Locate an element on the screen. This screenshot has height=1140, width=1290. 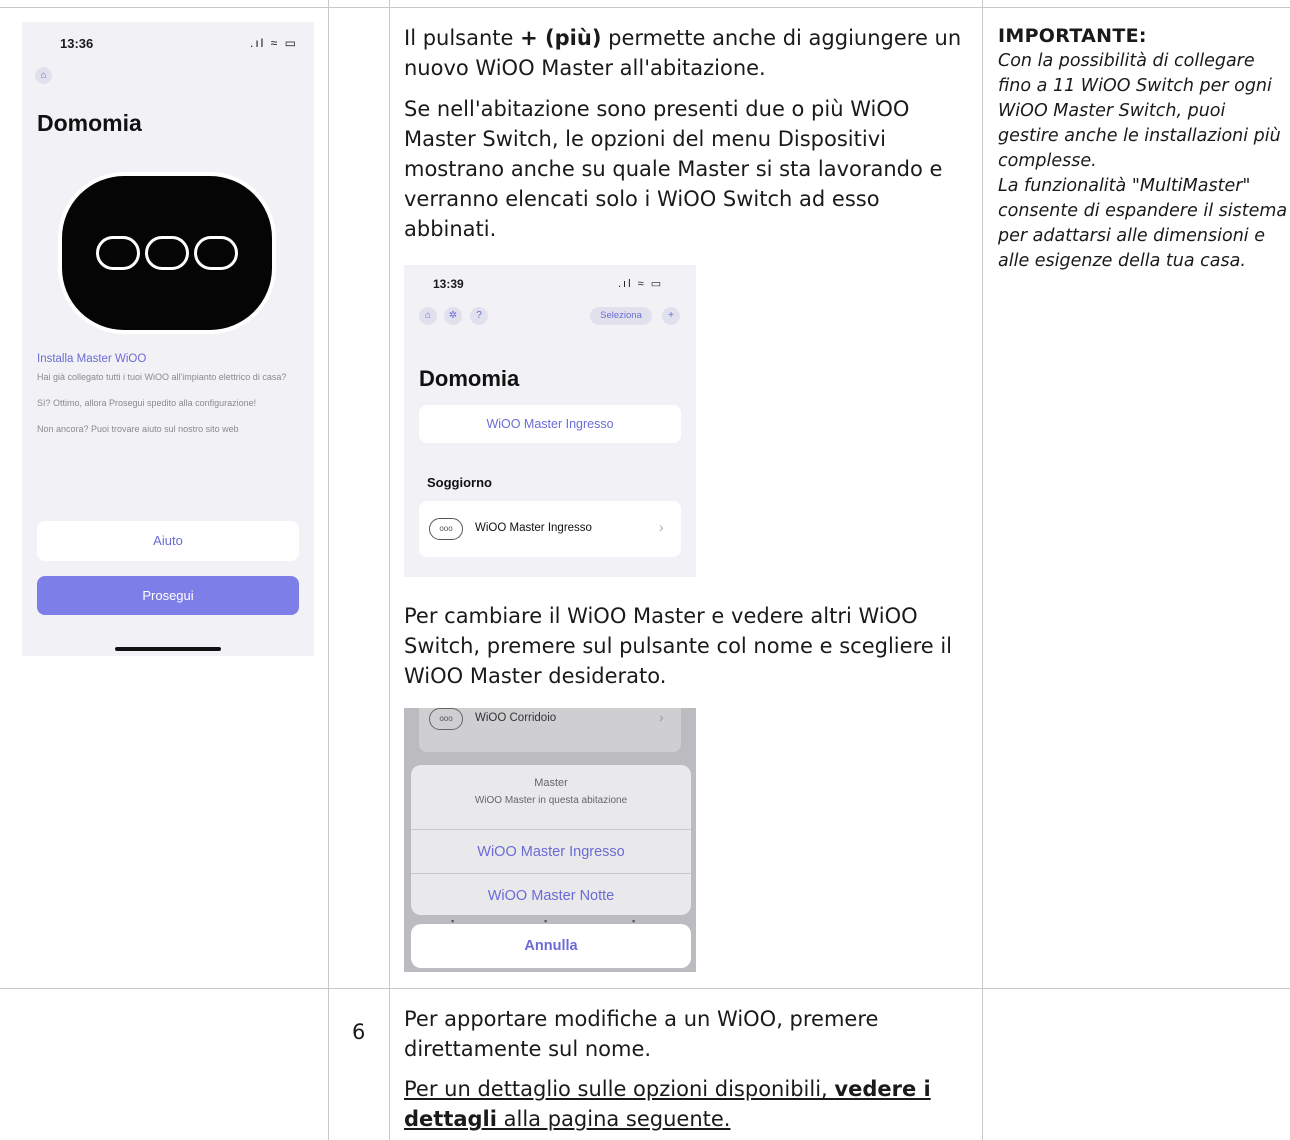
bold-plus-label: + (più) is located at coordinates (561, 38).